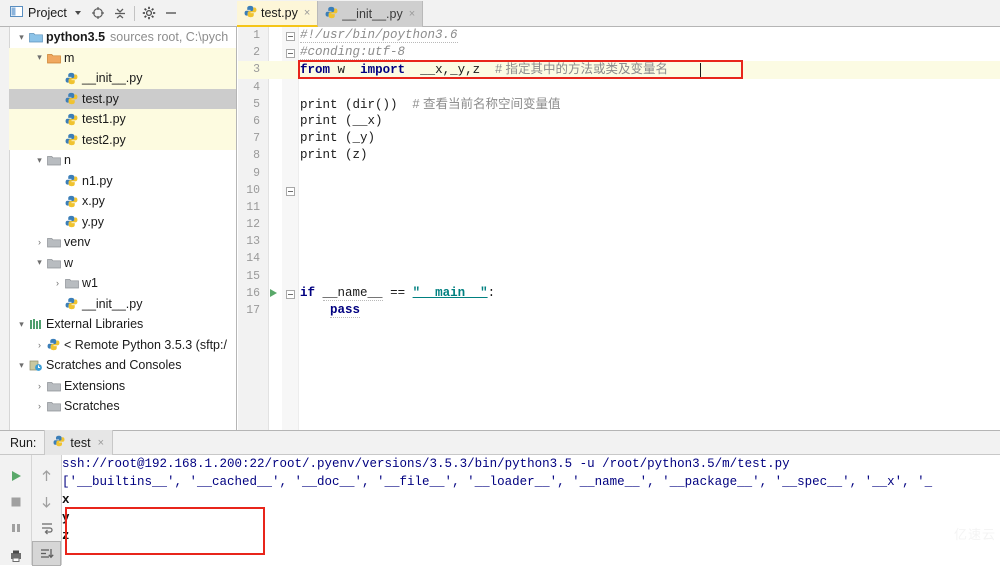  What do you see at coordinates (619, 241) in the screenshot?
I see `code-line: 13` at bounding box center [619, 241].